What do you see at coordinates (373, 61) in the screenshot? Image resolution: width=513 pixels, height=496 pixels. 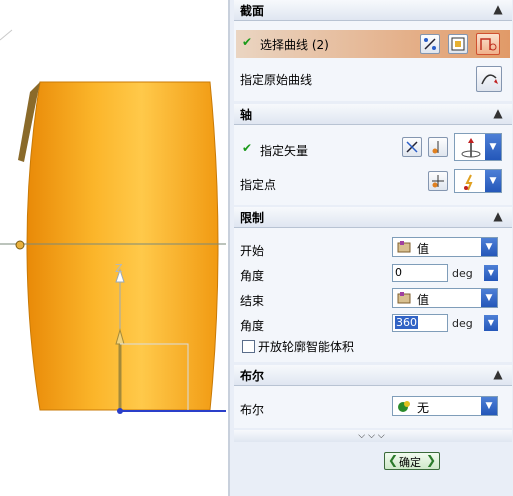 I see `section-body: ✔ 选择曲线 (2) 指定原始曲线` at bounding box center [373, 61].